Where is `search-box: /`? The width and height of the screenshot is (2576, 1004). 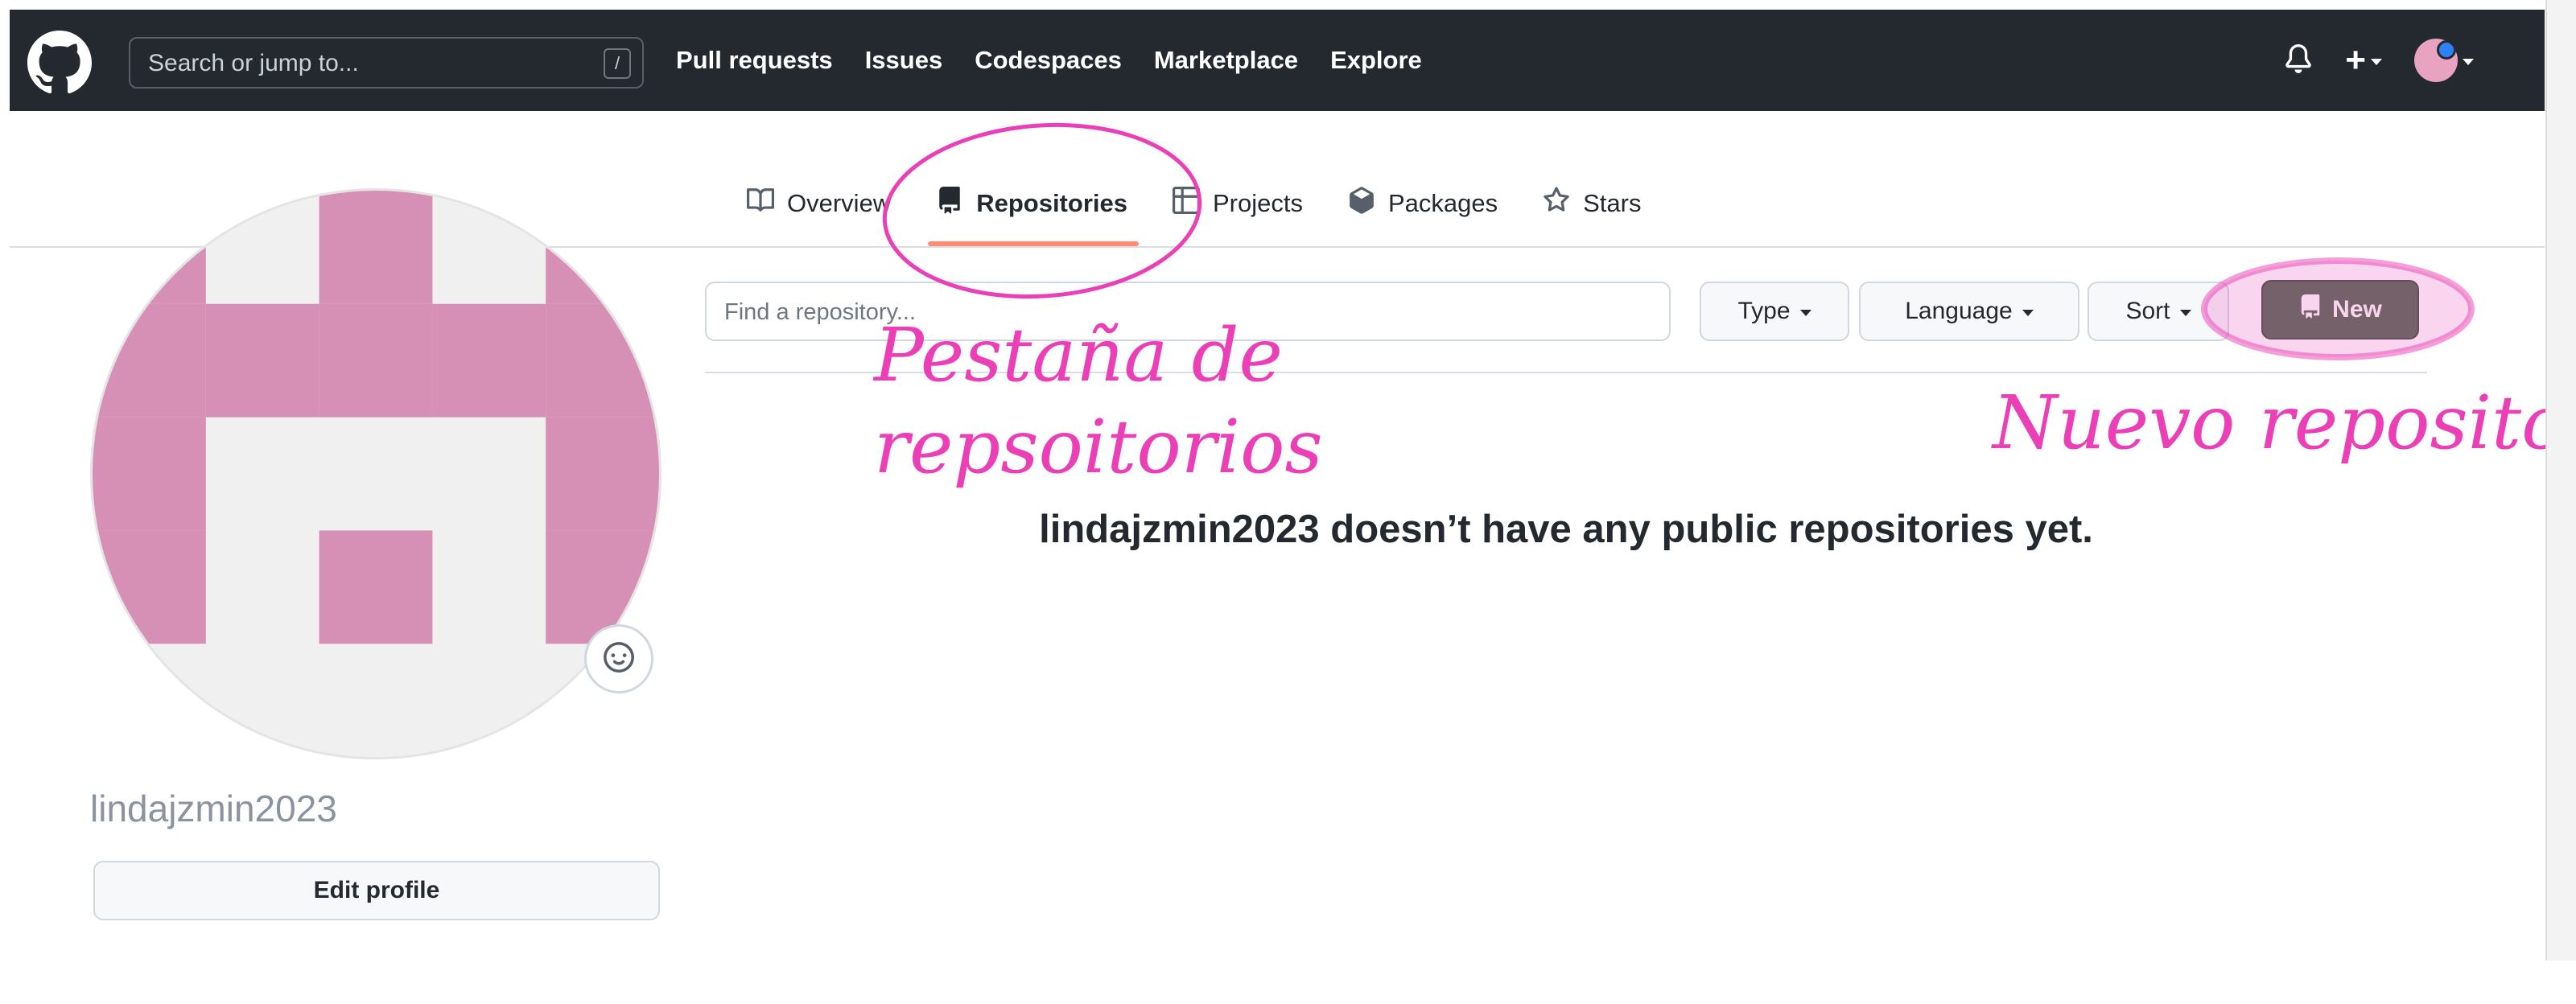
search-box: / is located at coordinates (386, 63).